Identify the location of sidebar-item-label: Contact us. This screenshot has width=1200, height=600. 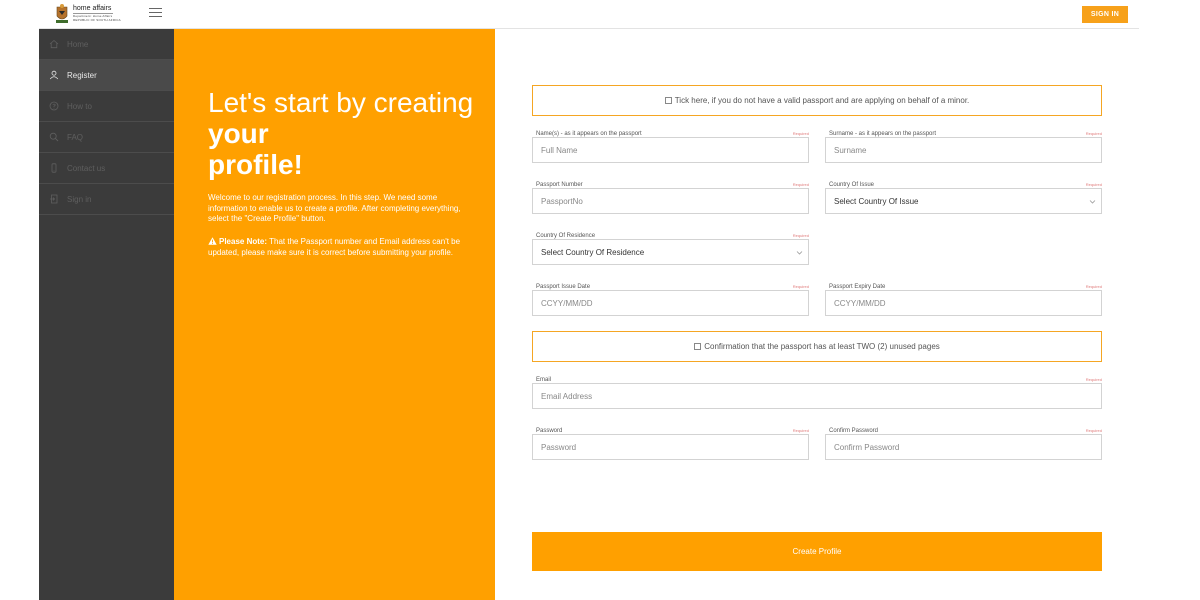
(86, 168).